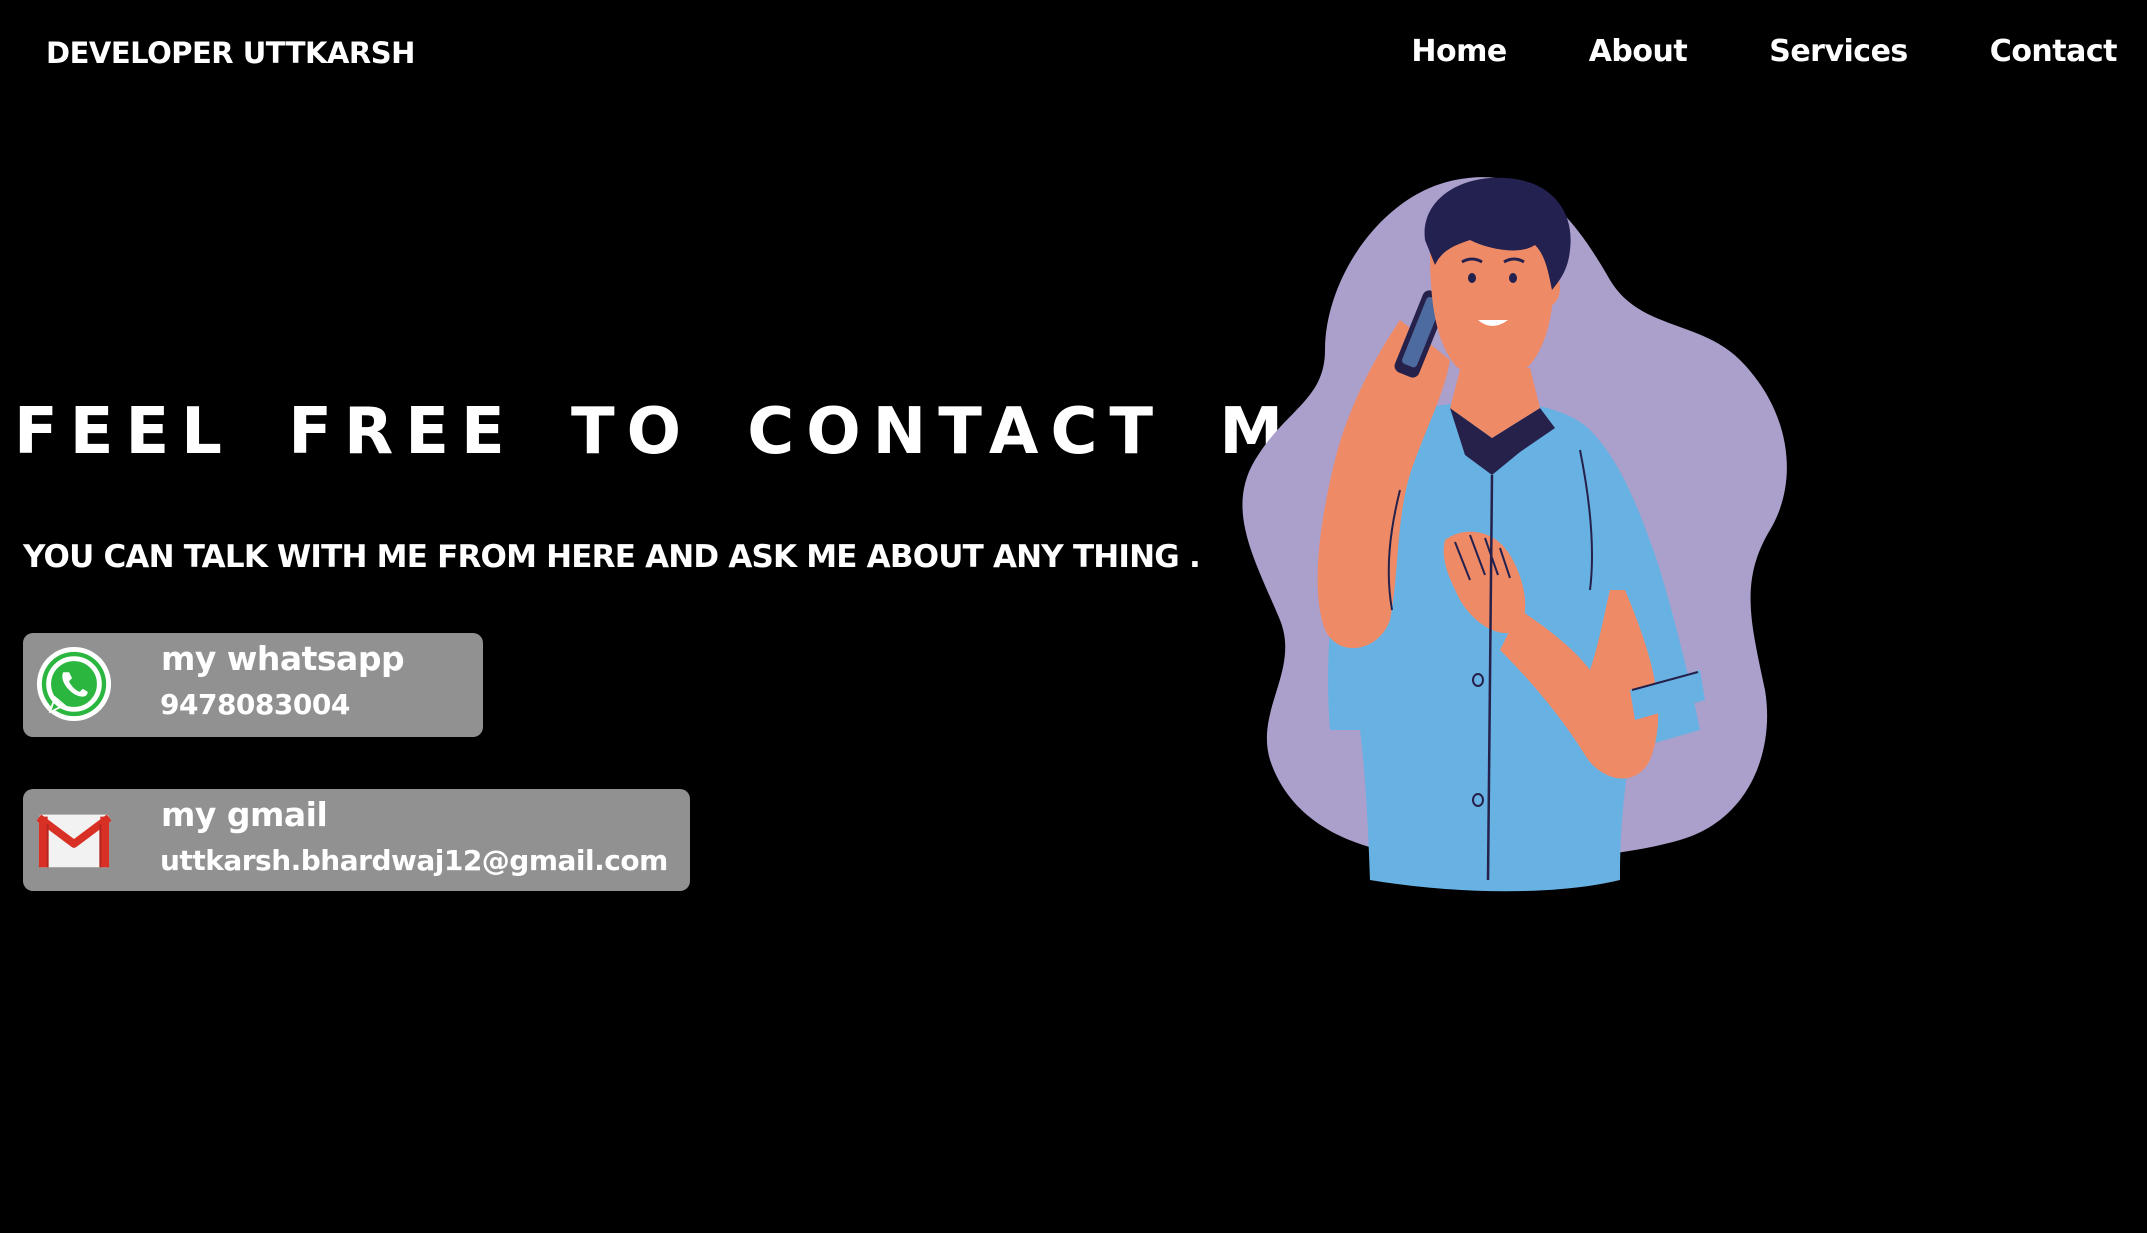 The height and width of the screenshot is (1233, 2147). Describe the element at coordinates (414, 860) in the screenshot. I see `gmail-address: uttkarsh.bhardwaj12@gmail.com` at that location.